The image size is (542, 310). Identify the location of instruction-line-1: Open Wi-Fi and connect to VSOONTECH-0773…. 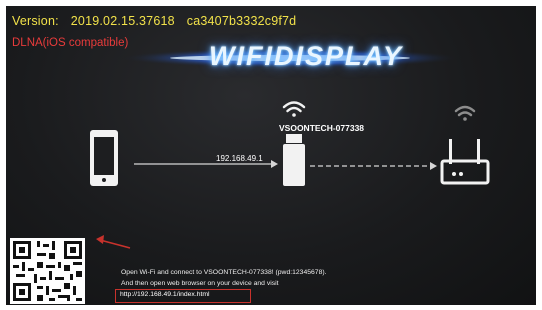
(224, 272).